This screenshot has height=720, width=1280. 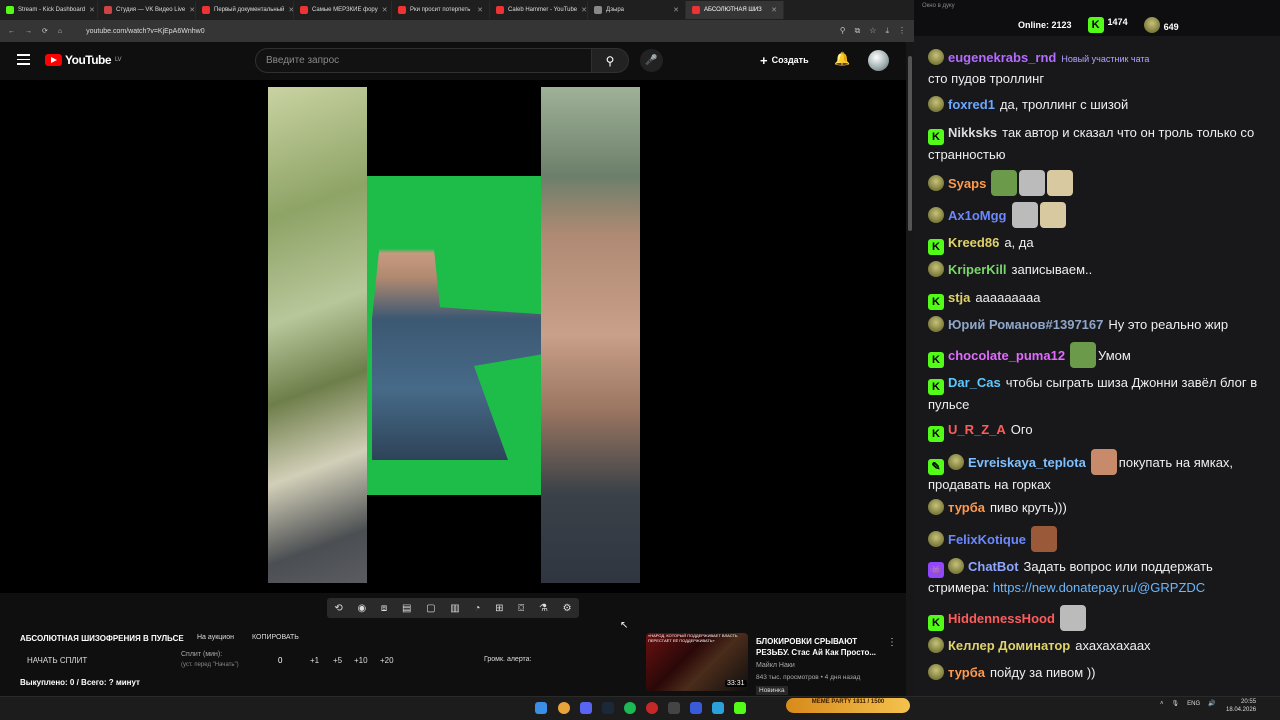 What do you see at coordinates (740, 708) in the screenshot?
I see `kick-app-icon` at bounding box center [740, 708].